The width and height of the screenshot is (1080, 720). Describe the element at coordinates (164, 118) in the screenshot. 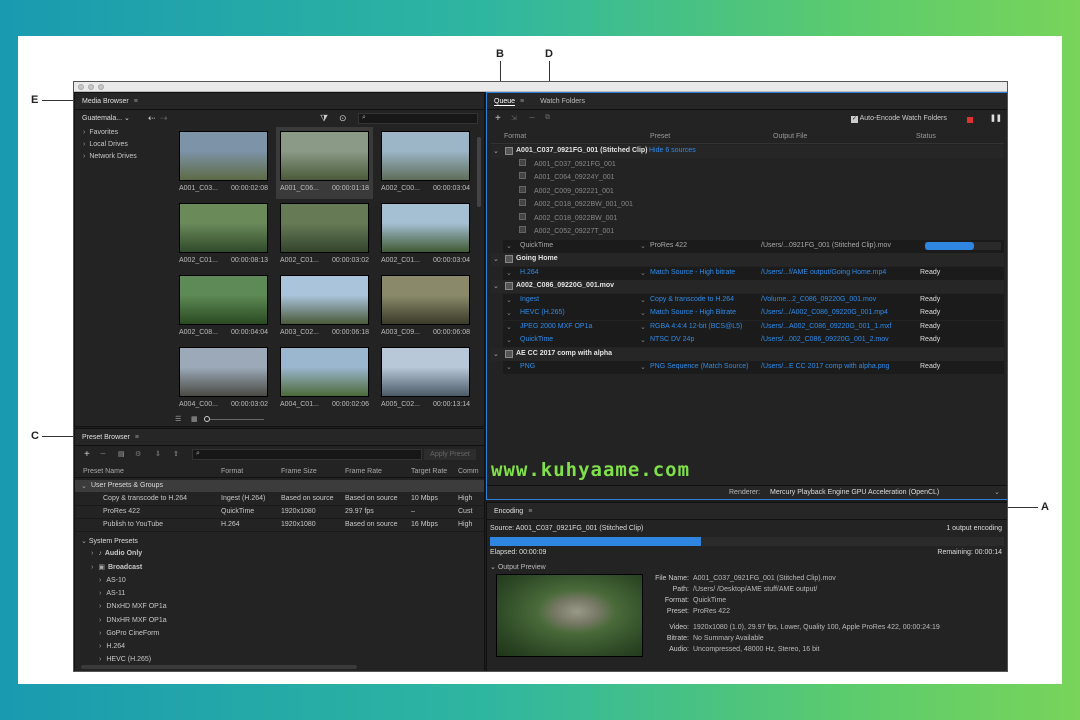

I see `forward-arrow-icon: ⇢` at that location.